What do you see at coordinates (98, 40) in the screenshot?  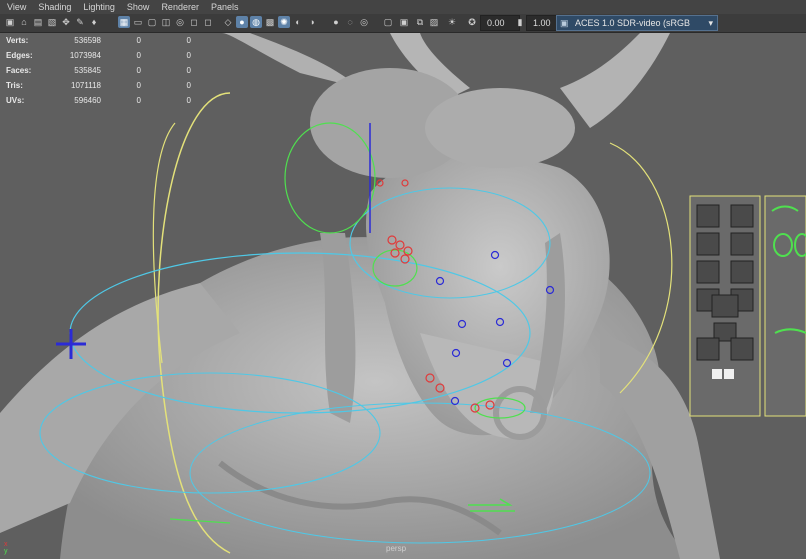 I see `hud-row-verts: Verts: 536598 0 0` at bounding box center [98, 40].